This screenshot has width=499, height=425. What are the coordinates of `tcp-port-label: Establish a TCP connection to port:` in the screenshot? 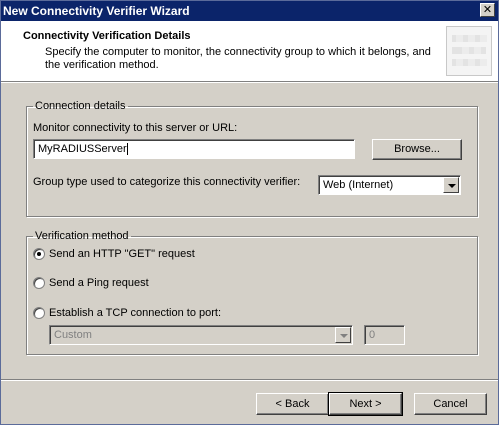 It's located at (135, 313).